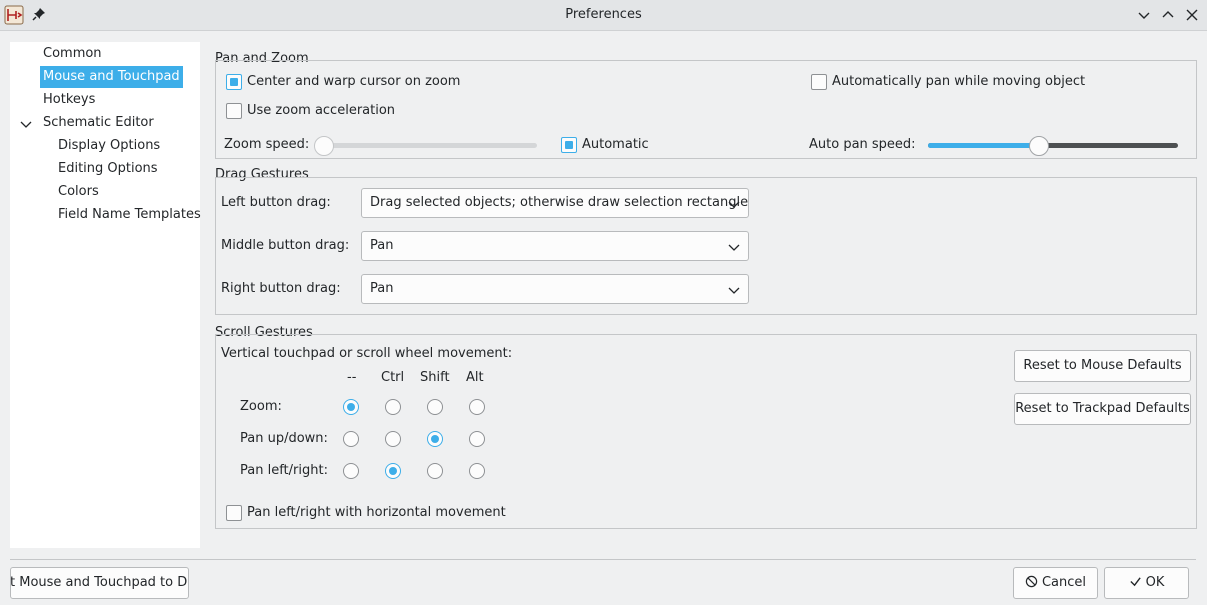 The height and width of the screenshot is (605, 1207). What do you see at coordinates (108, 169) in the screenshot?
I see `tree-item-editing-options: Editing Options` at bounding box center [108, 169].